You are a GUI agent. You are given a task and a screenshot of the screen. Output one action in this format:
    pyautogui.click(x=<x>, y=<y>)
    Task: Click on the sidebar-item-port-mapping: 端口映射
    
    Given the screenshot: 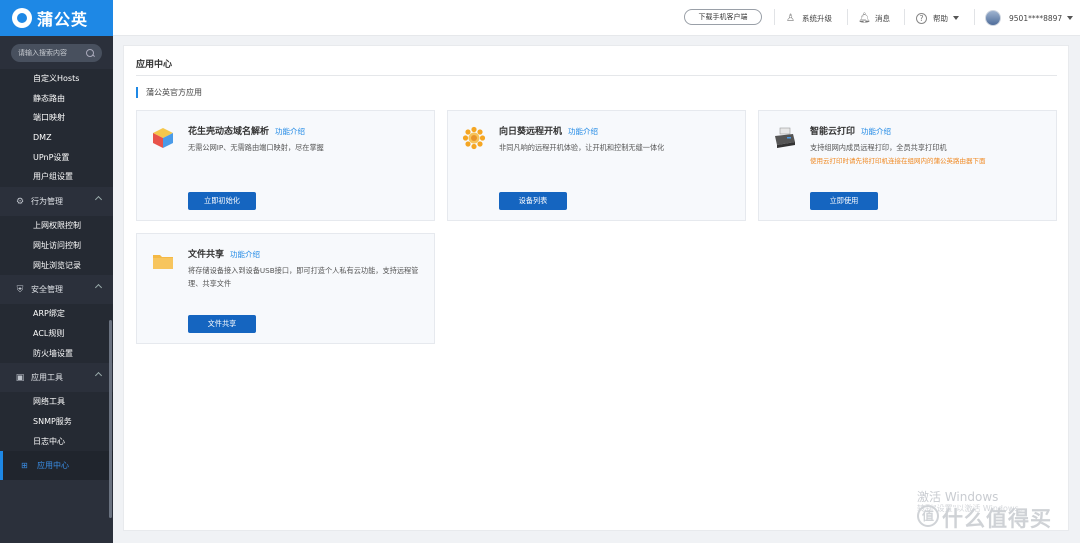 What is the action you would take?
    pyautogui.click(x=56, y=118)
    